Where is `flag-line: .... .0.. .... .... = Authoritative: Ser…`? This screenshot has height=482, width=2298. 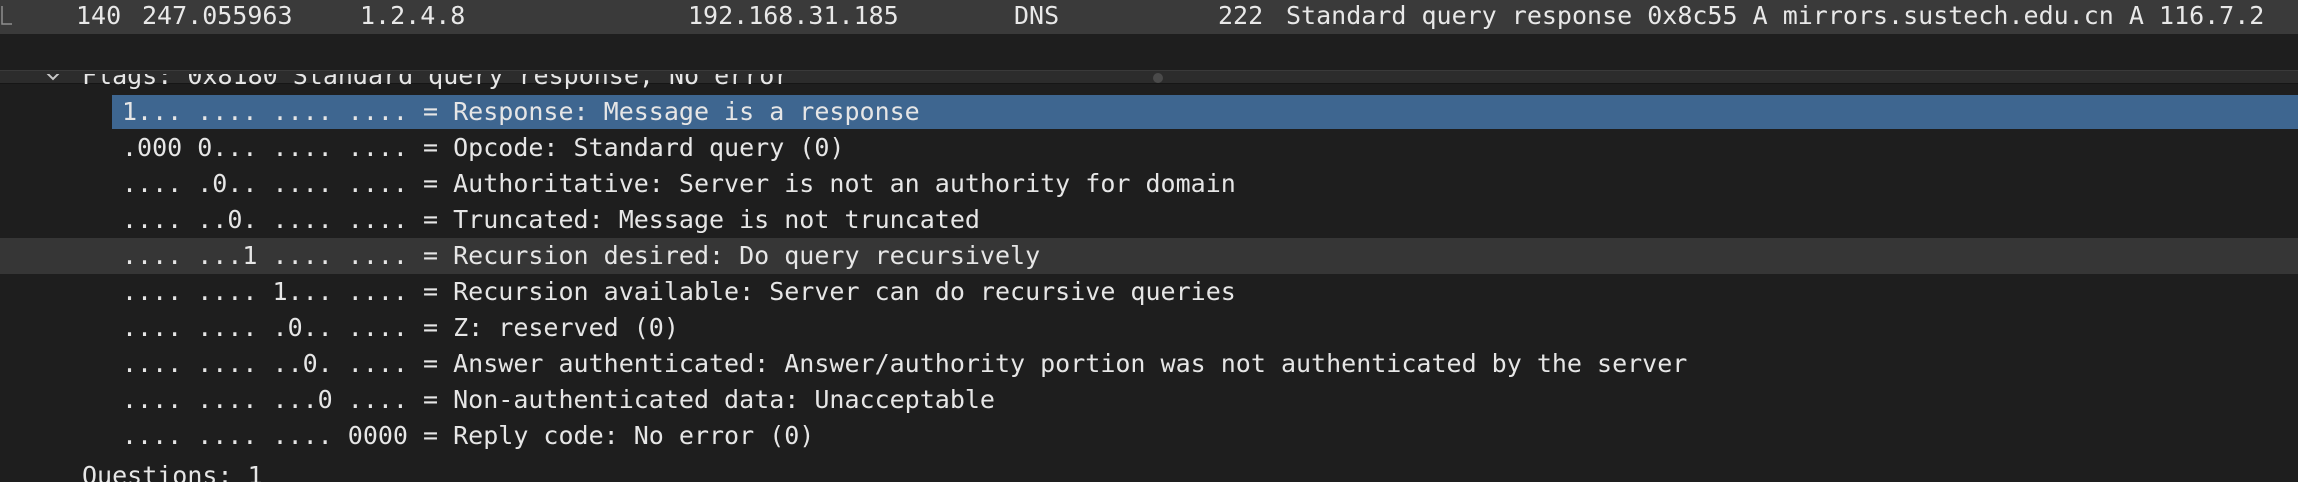
flag-line: .... .0.. .... .... = Authoritative: Ser… is located at coordinates (679, 183).